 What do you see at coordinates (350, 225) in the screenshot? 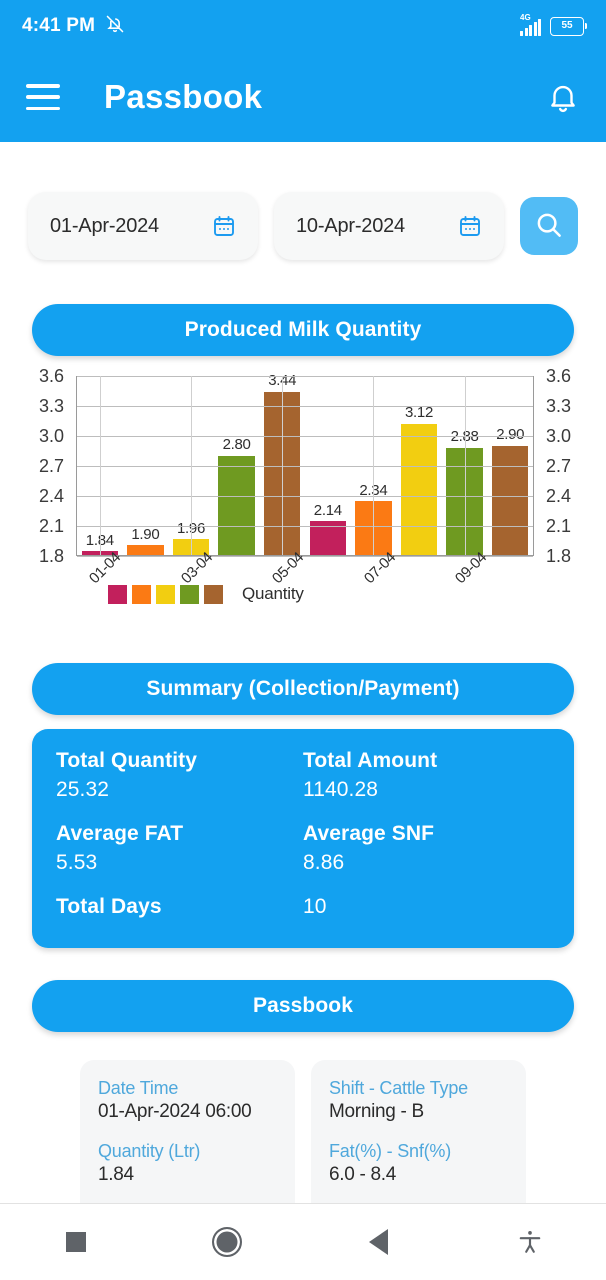
I see `to-date-value: 10-Apr-2024` at bounding box center [350, 225].